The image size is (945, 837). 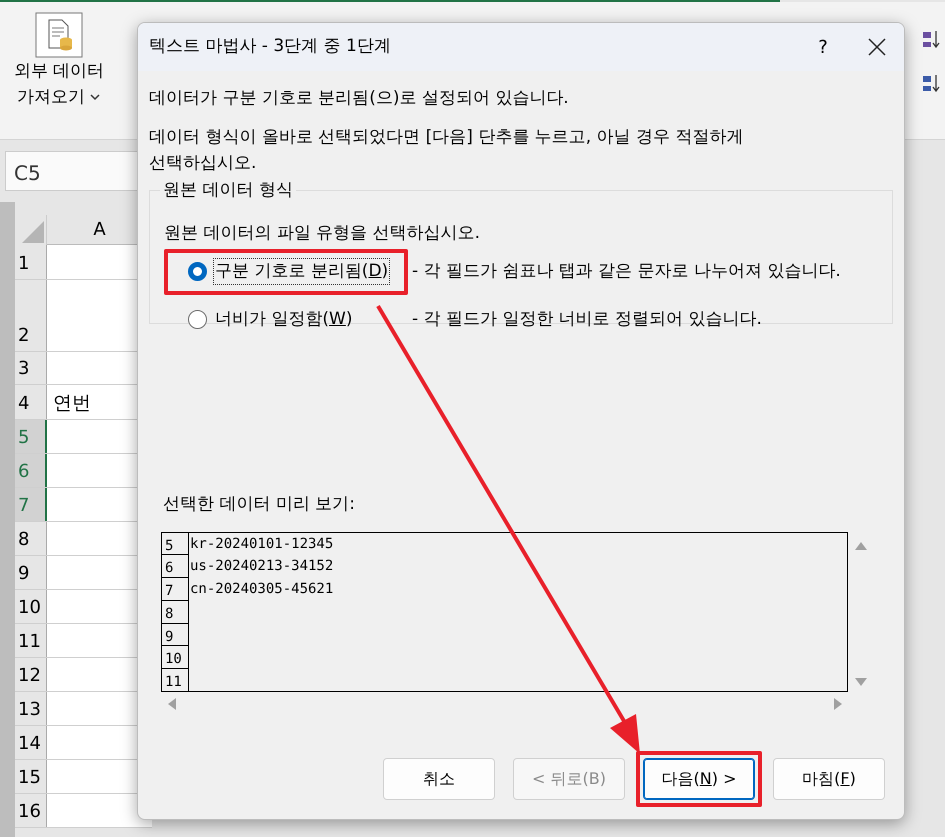 I want to click on dialog-button: 마침(F), so click(x=829, y=779).